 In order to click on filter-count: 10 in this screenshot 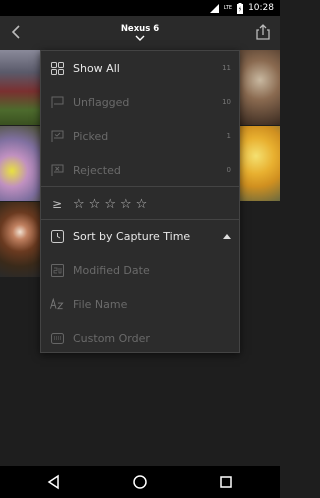, I will do `click(226, 102)`.